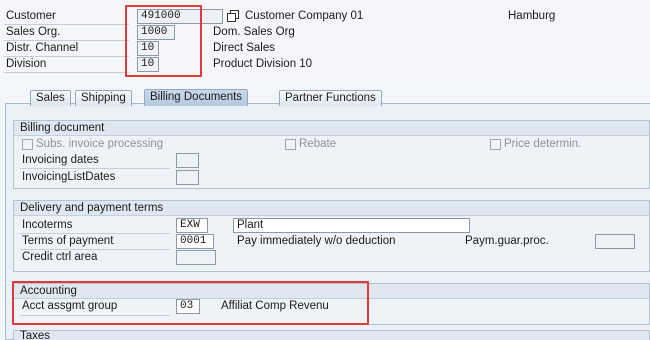 The height and width of the screenshot is (340, 650). What do you see at coordinates (331, 128) in the screenshot?
I see `billing-document-title: Billing document` at bounding box center [331, 128].